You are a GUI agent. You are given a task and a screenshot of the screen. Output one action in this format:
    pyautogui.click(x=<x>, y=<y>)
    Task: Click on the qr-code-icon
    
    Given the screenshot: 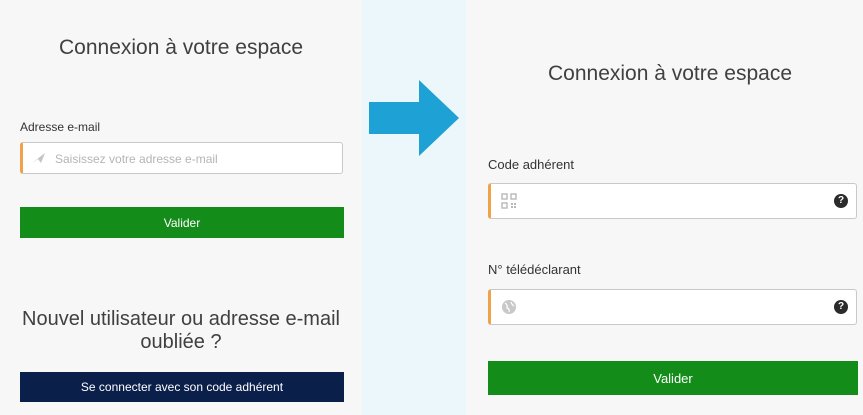 What is the action you would take?
    pyautogui.click(x=509, y=201)
    